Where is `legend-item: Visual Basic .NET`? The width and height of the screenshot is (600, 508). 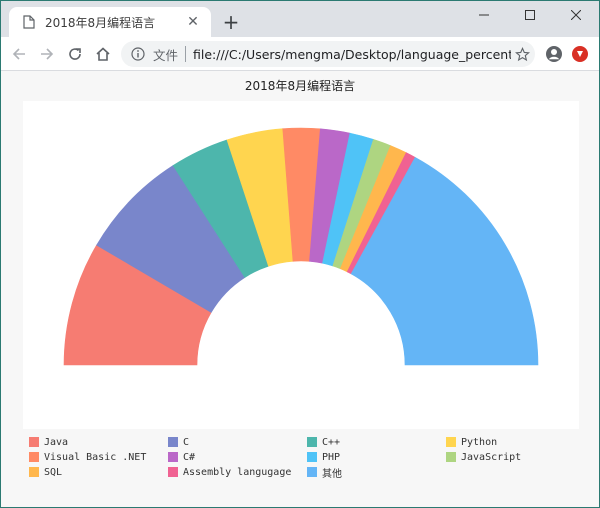 legend-item: Visual Basic .NET is located at coordinates (87, 457).